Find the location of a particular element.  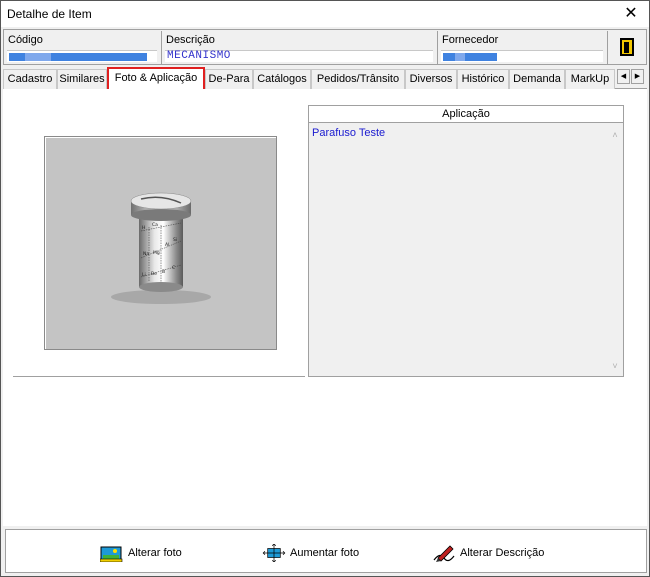

alterar-descricao-label: Alterar Descrição is located at coordinates (502, 553).